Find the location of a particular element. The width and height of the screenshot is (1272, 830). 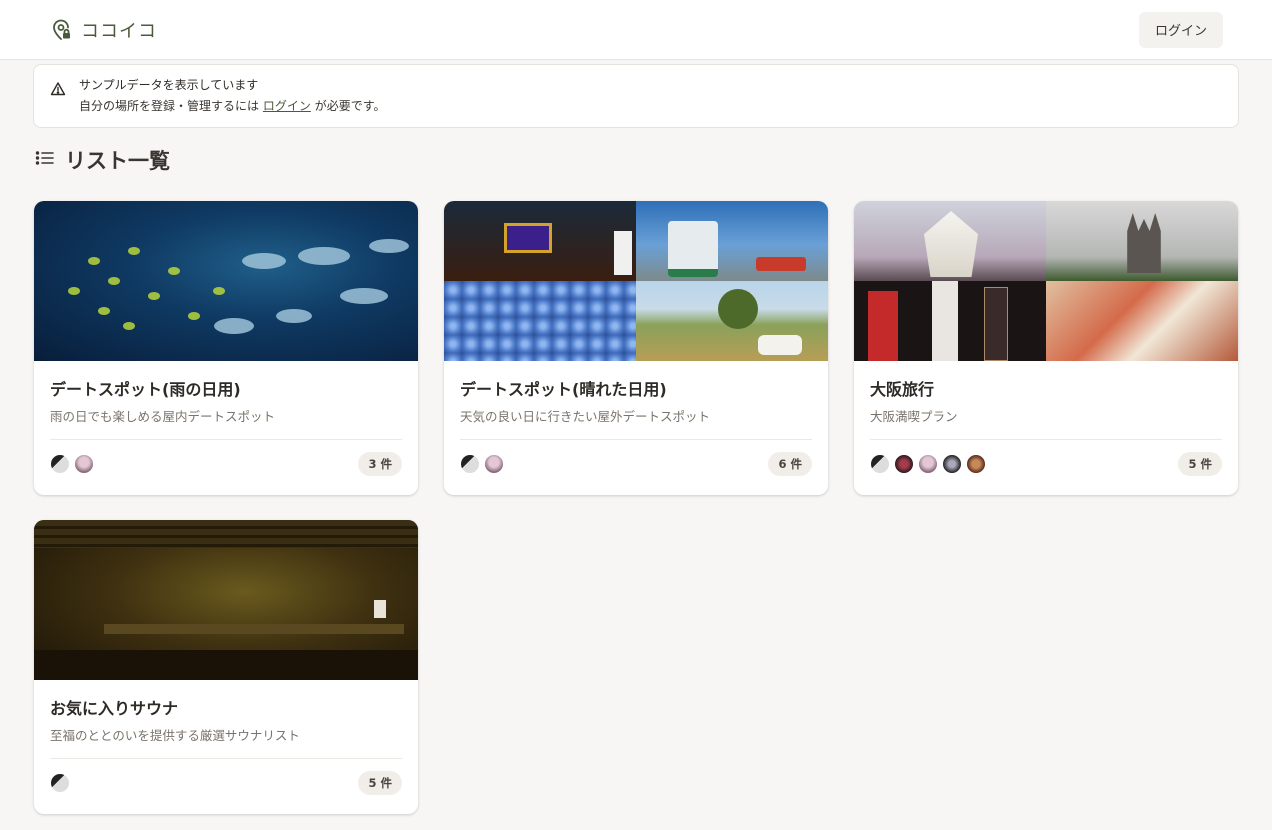

list-card: デートスポット(晴れた日用) 天気の良い日に行きたい屋外デートスポット 6 件 is located at coordinates (636, 348).